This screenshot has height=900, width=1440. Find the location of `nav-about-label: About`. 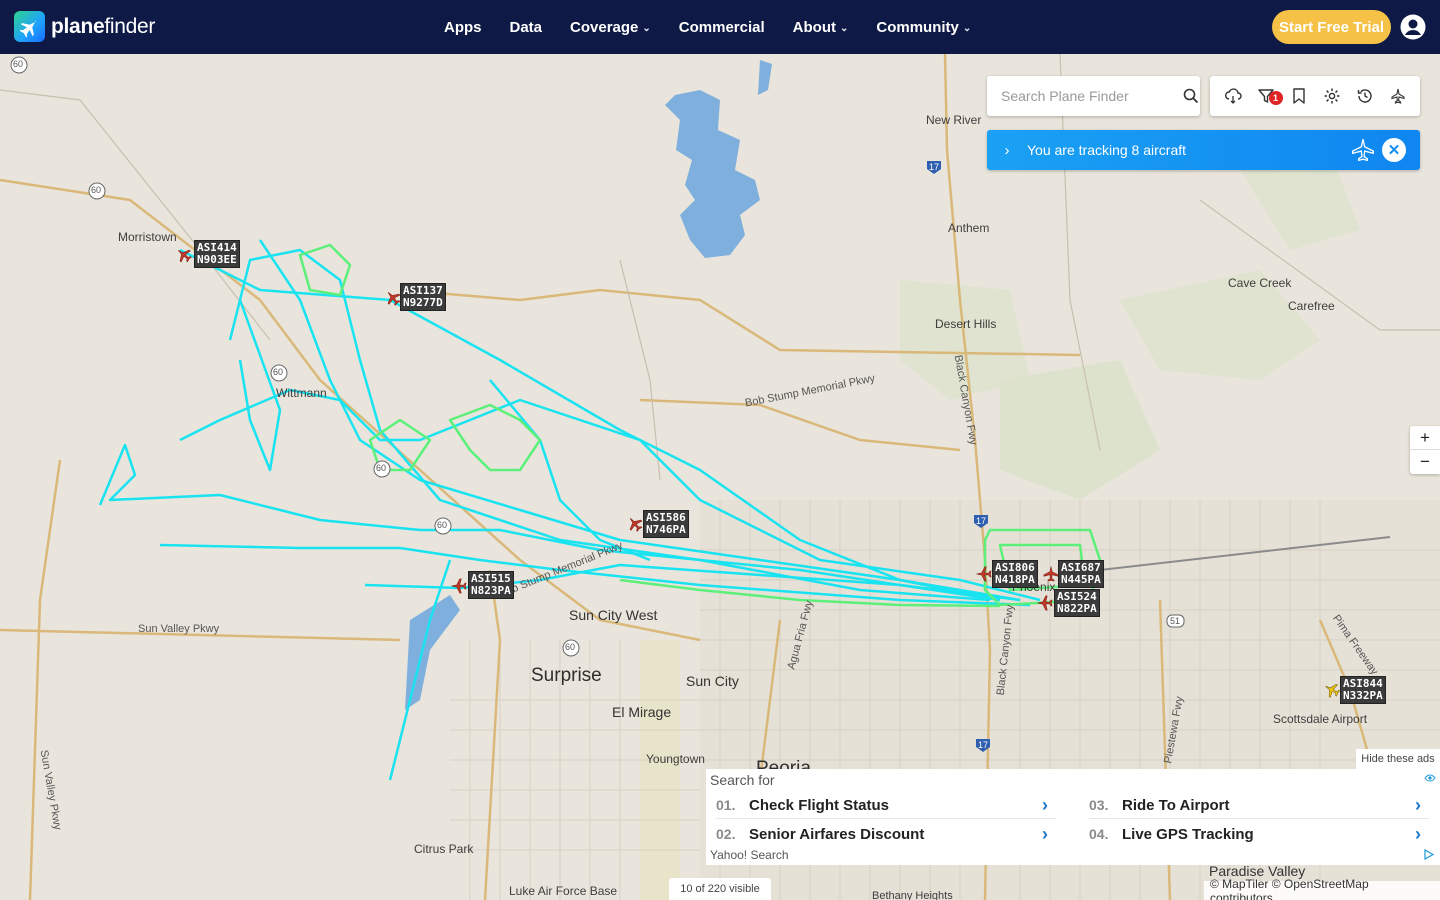

nav-about-label: About is located at coordinates (814, 27).